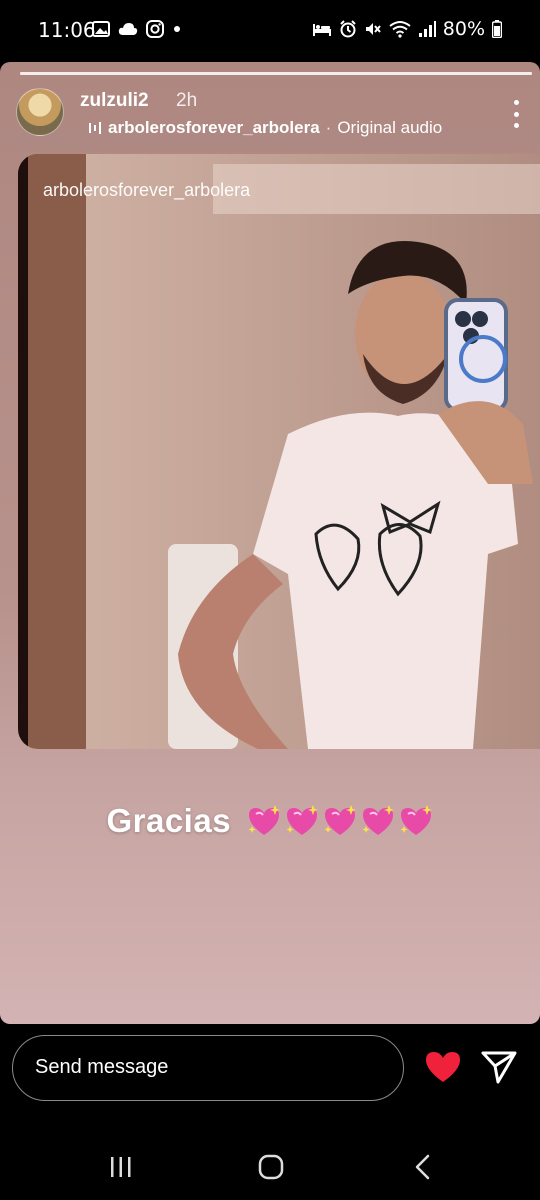 Image resolution: width=540 pixels, height=1200 pixels. What do you see at coordinates (121, 1167) in the screenshot?
I see `recents-icon` at bounding box center [121, 1167].